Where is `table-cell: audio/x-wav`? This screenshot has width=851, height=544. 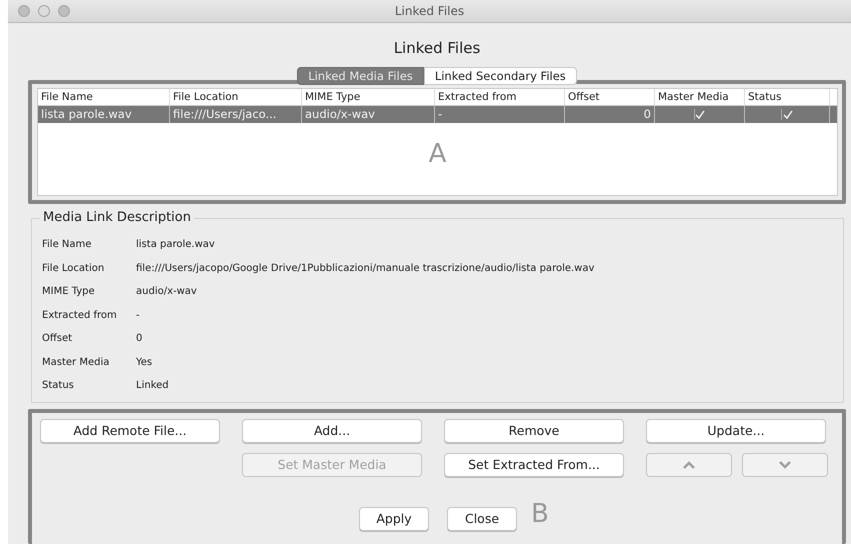 table-cell: audio/x-wav is located at coordinates (368, 114).